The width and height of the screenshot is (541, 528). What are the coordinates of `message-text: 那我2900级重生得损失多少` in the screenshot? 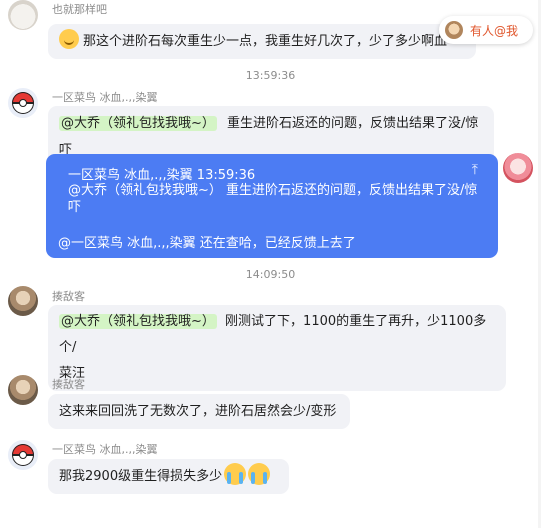 It's located at (141, 476).